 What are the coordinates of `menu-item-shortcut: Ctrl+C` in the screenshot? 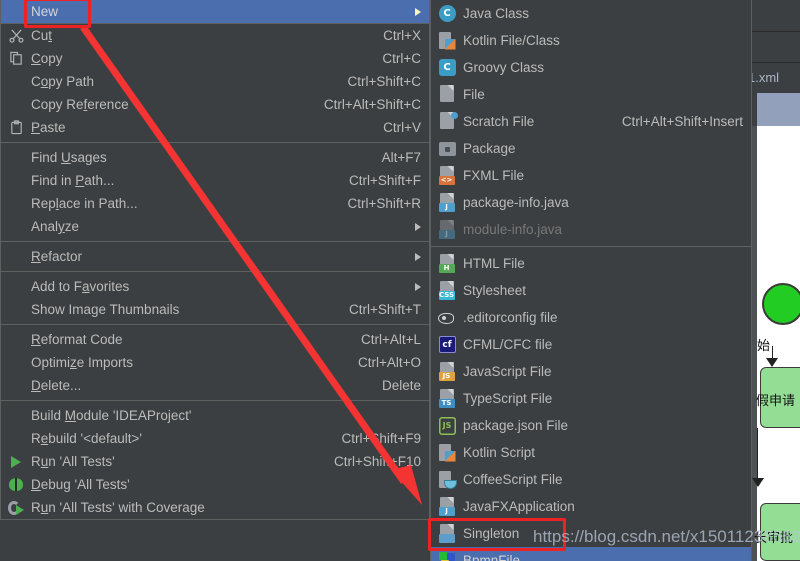 It's located at (401, 58).